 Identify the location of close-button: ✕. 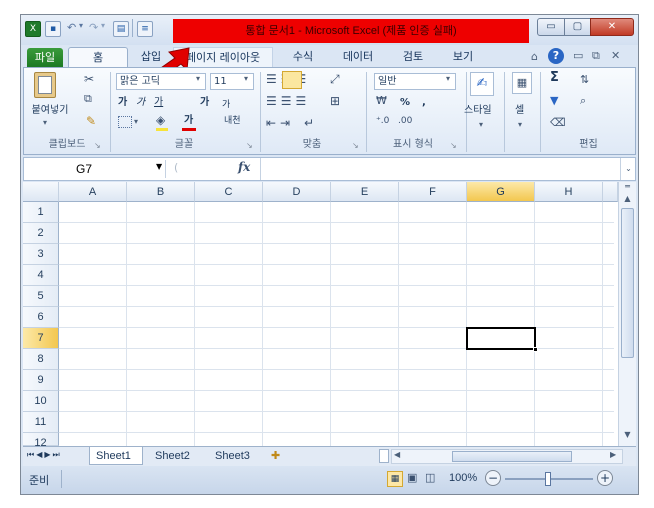
(612, 27).